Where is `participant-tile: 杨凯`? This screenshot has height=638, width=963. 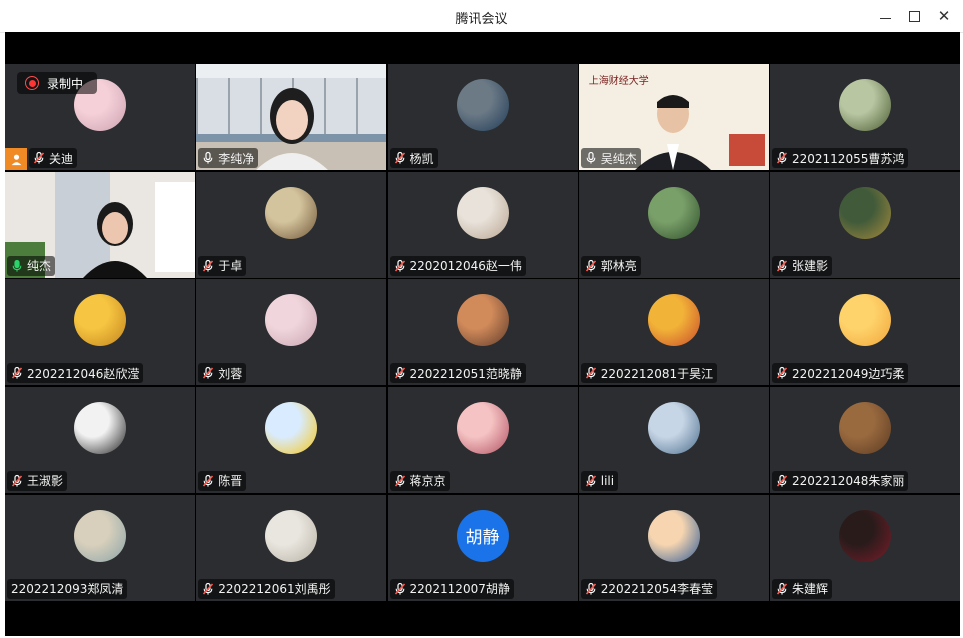
participant-tile: 杨凯 is located at coordinates (482, 117).